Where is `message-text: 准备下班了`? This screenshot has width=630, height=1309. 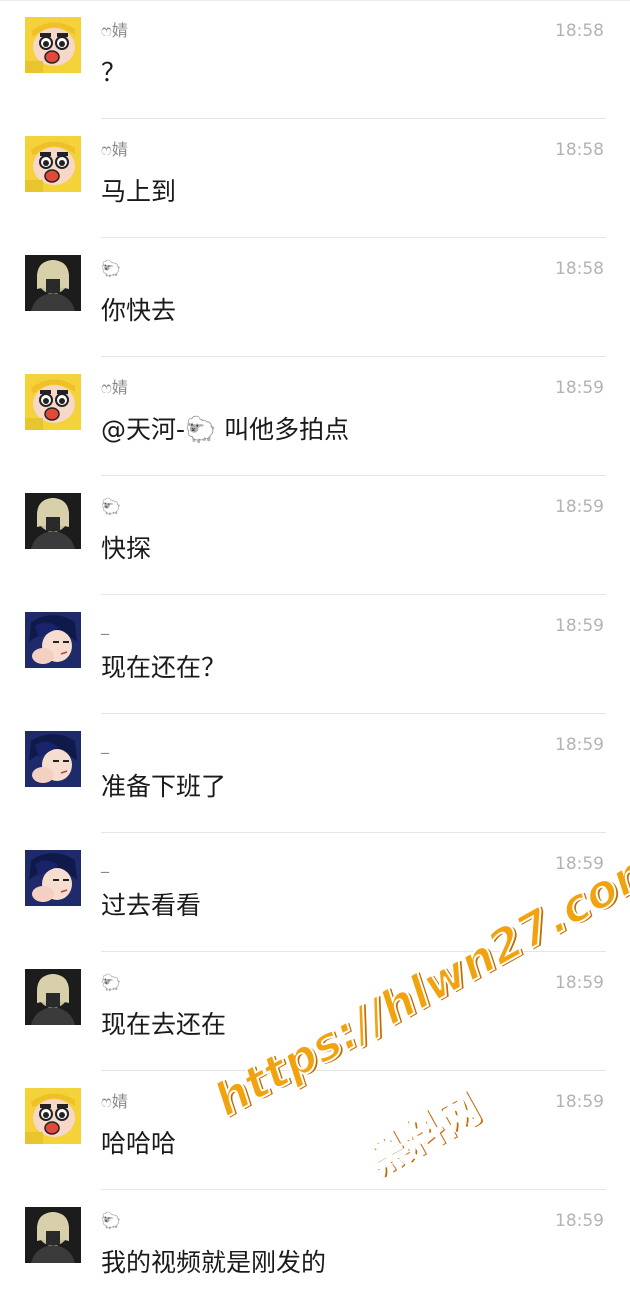
message-text: 准备下班了 is located at coordinates (164, 786).